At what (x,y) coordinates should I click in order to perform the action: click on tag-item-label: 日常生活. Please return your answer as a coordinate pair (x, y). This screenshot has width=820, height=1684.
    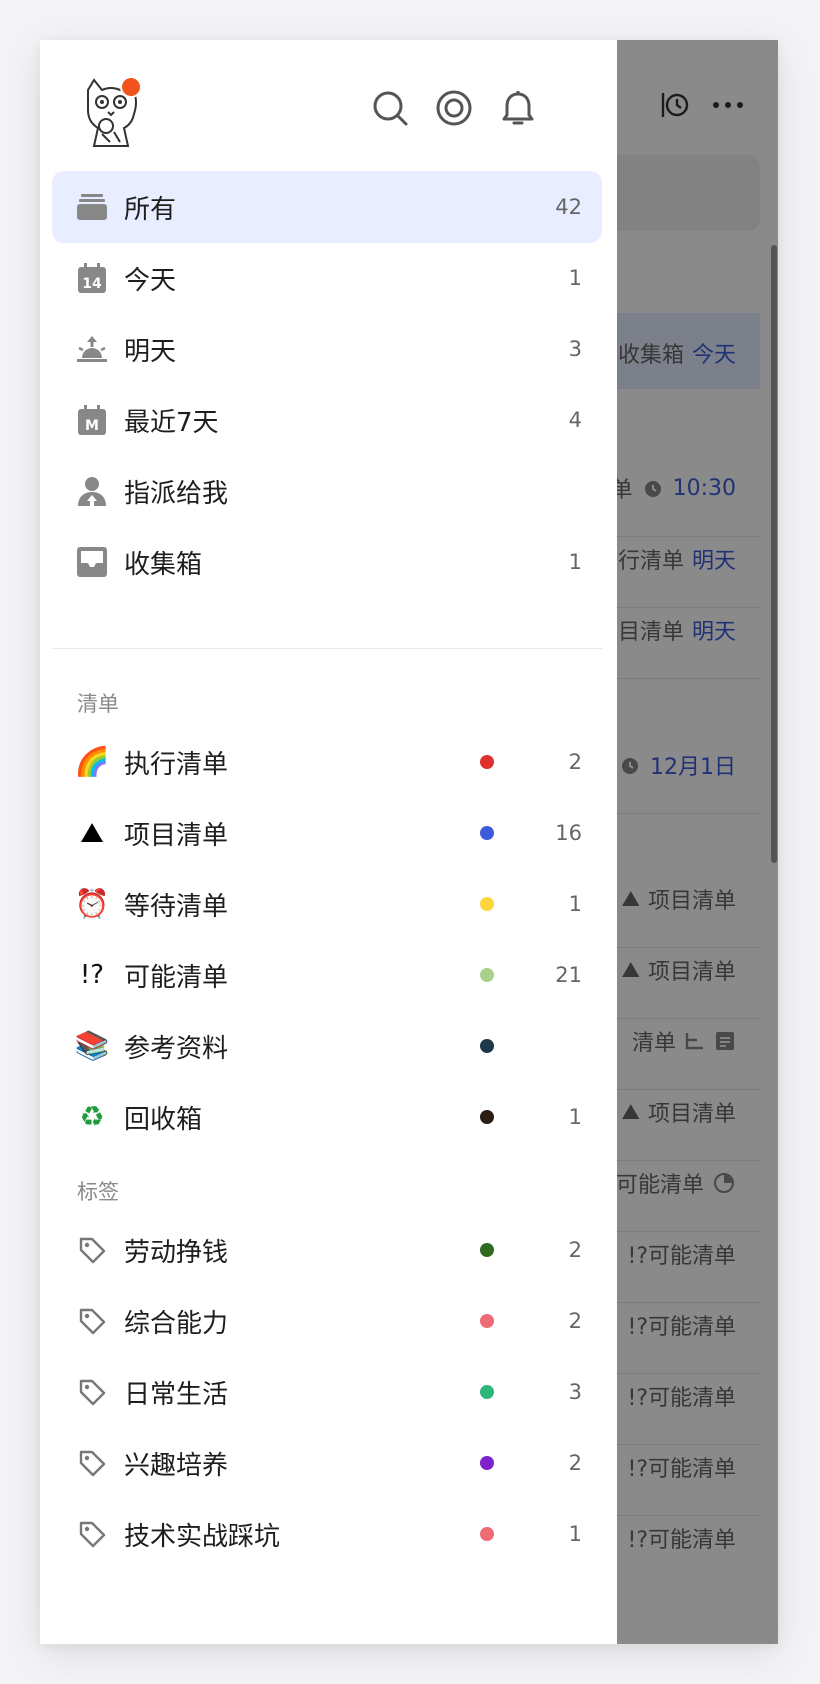
    Looking at the image, I should click on (176, 1394).